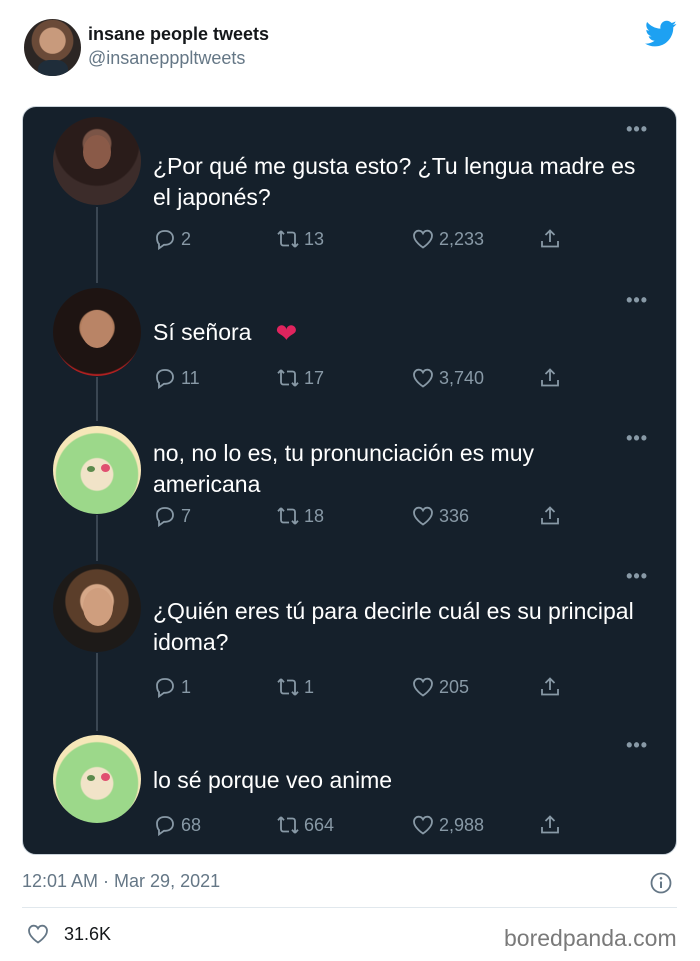 The height and width of the screenshot is (961, 700). I want to click on like-button: 3,740, so click(447, 378).